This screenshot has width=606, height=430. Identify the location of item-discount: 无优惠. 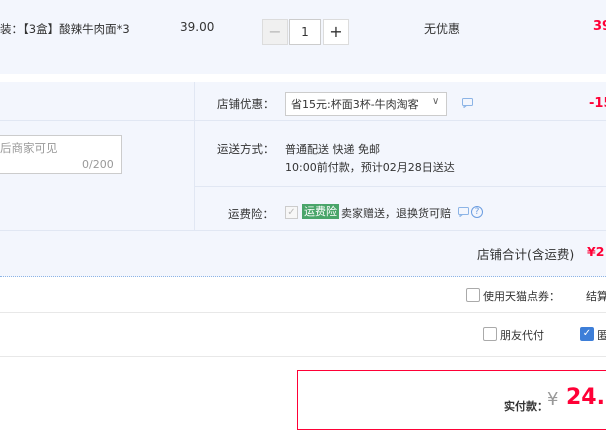
(442, 29).